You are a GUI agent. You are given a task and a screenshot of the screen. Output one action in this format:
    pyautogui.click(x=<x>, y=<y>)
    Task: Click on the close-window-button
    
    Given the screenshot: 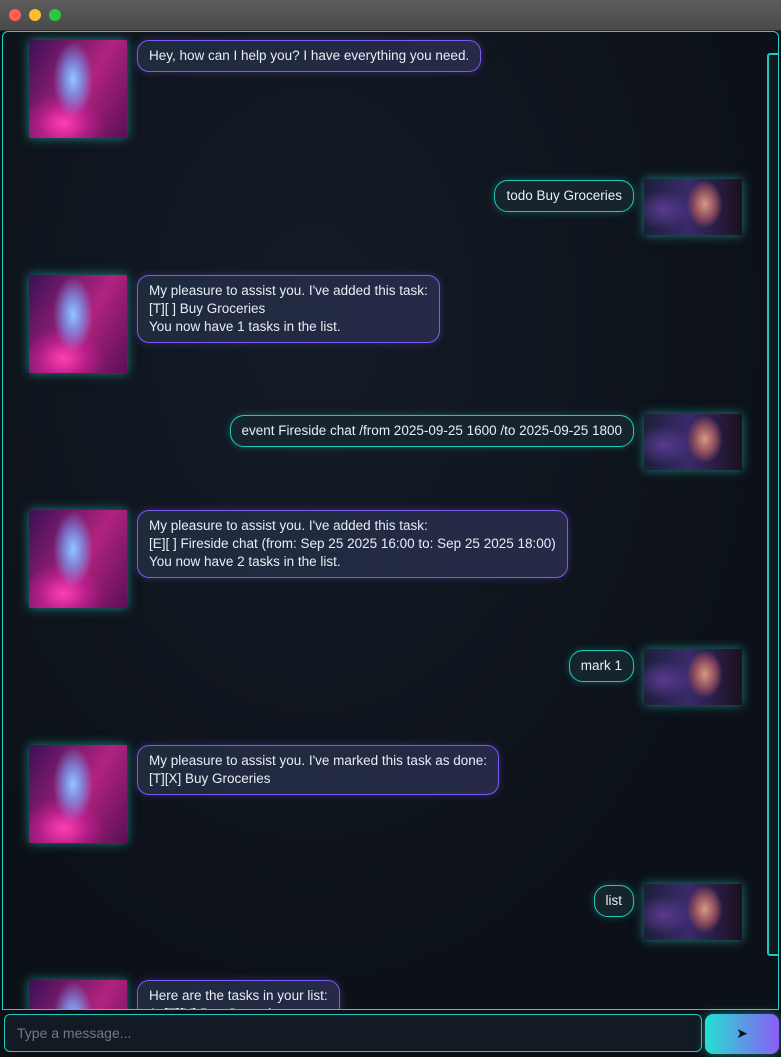 What is the action you would take?
    pyautogui.click(x=15, y=15)
    